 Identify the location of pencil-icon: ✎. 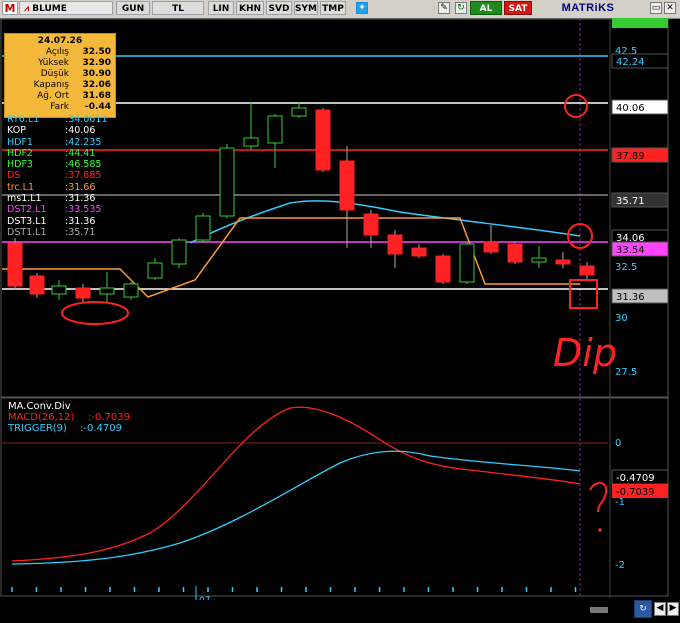
(444, 8).